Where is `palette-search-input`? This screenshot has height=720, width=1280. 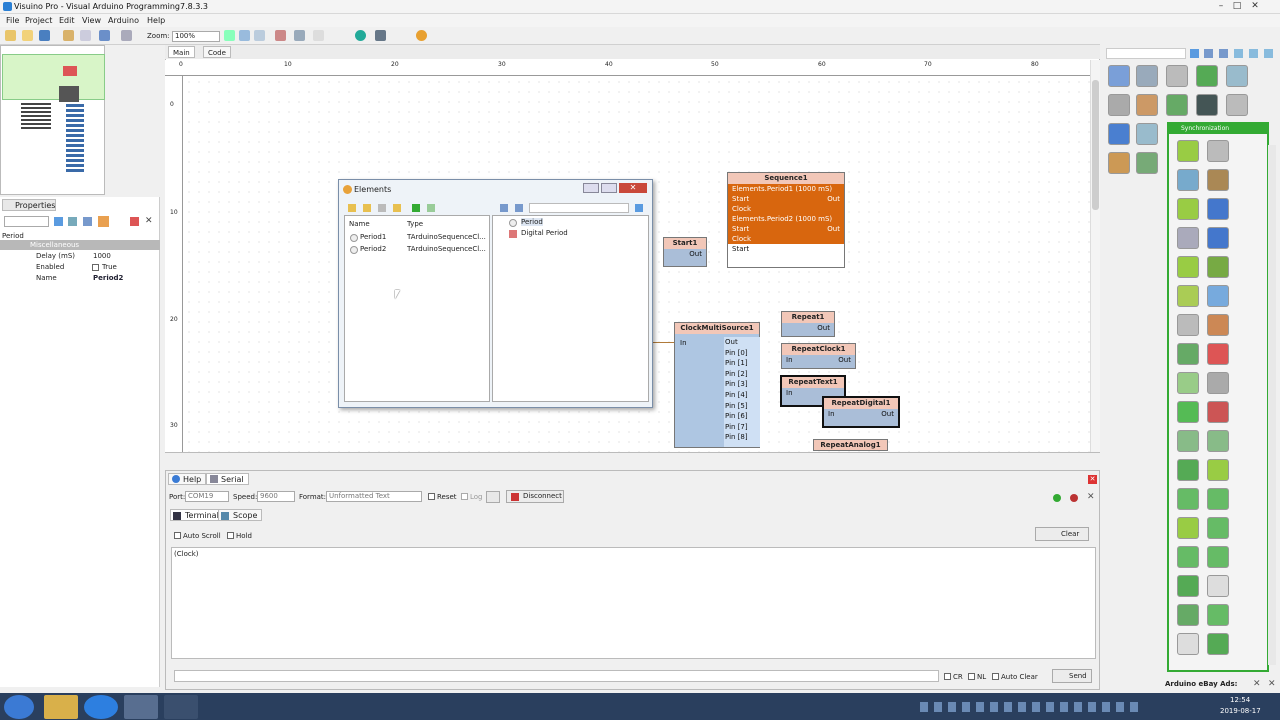
palette-search-input is located at coordinates (1146, 53).